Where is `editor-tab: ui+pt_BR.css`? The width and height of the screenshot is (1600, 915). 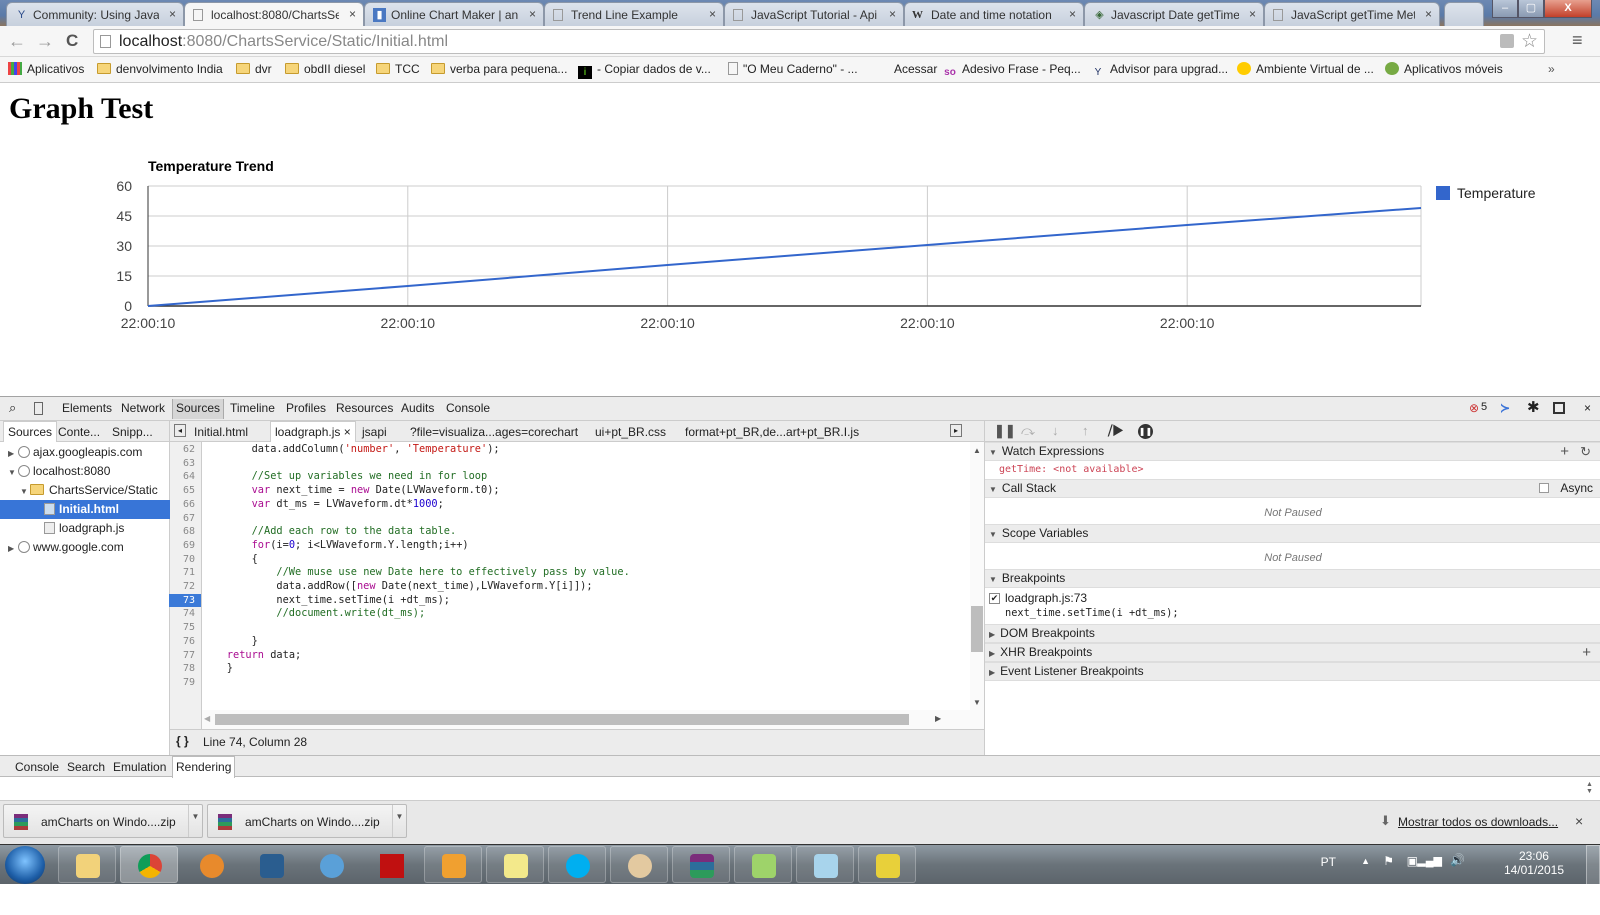 editor-tab: ui+pt_BR.css is located at coordinates (630, 432).